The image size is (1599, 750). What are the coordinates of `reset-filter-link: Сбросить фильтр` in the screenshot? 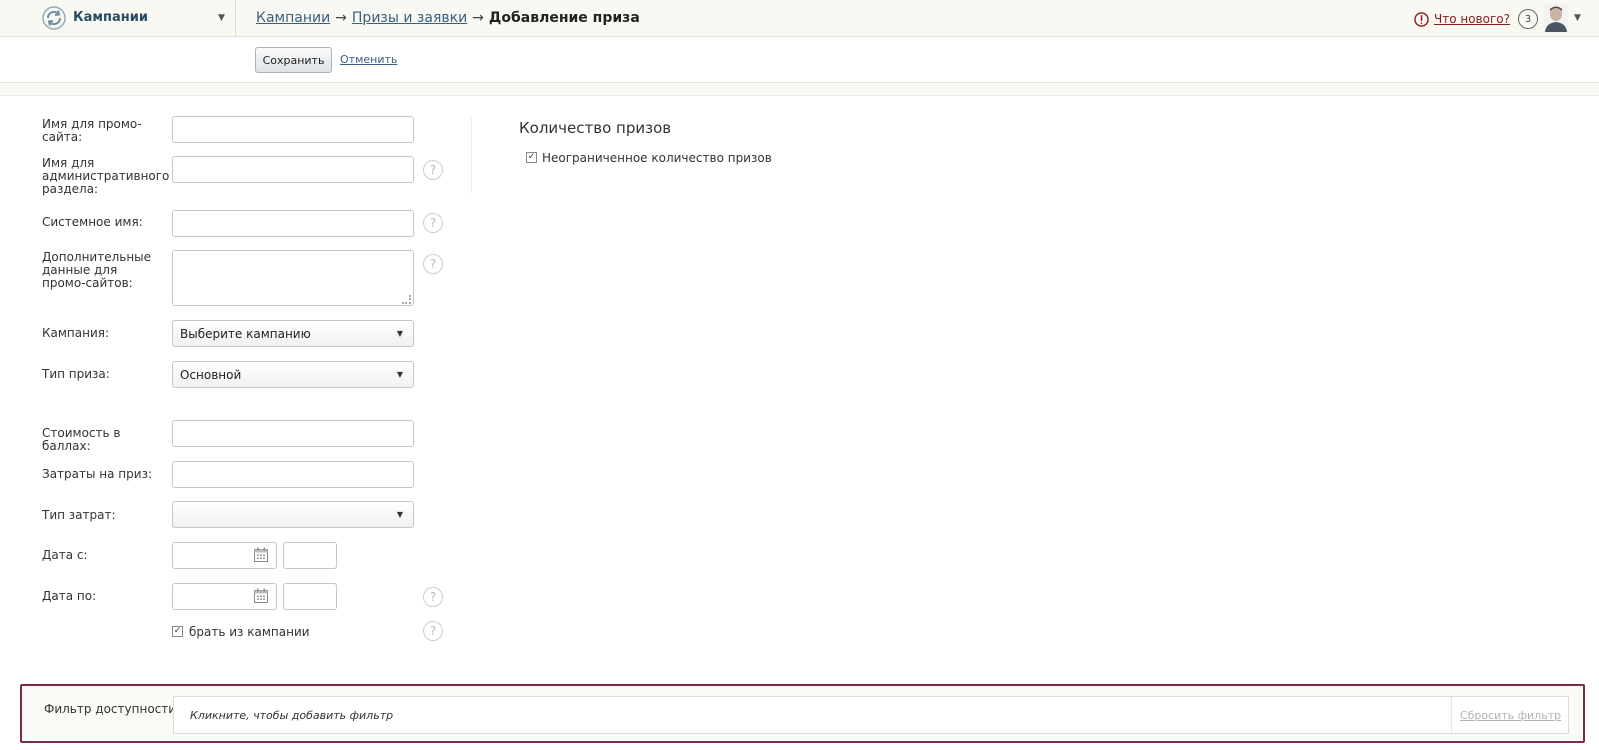 It's located at (1510, 715).